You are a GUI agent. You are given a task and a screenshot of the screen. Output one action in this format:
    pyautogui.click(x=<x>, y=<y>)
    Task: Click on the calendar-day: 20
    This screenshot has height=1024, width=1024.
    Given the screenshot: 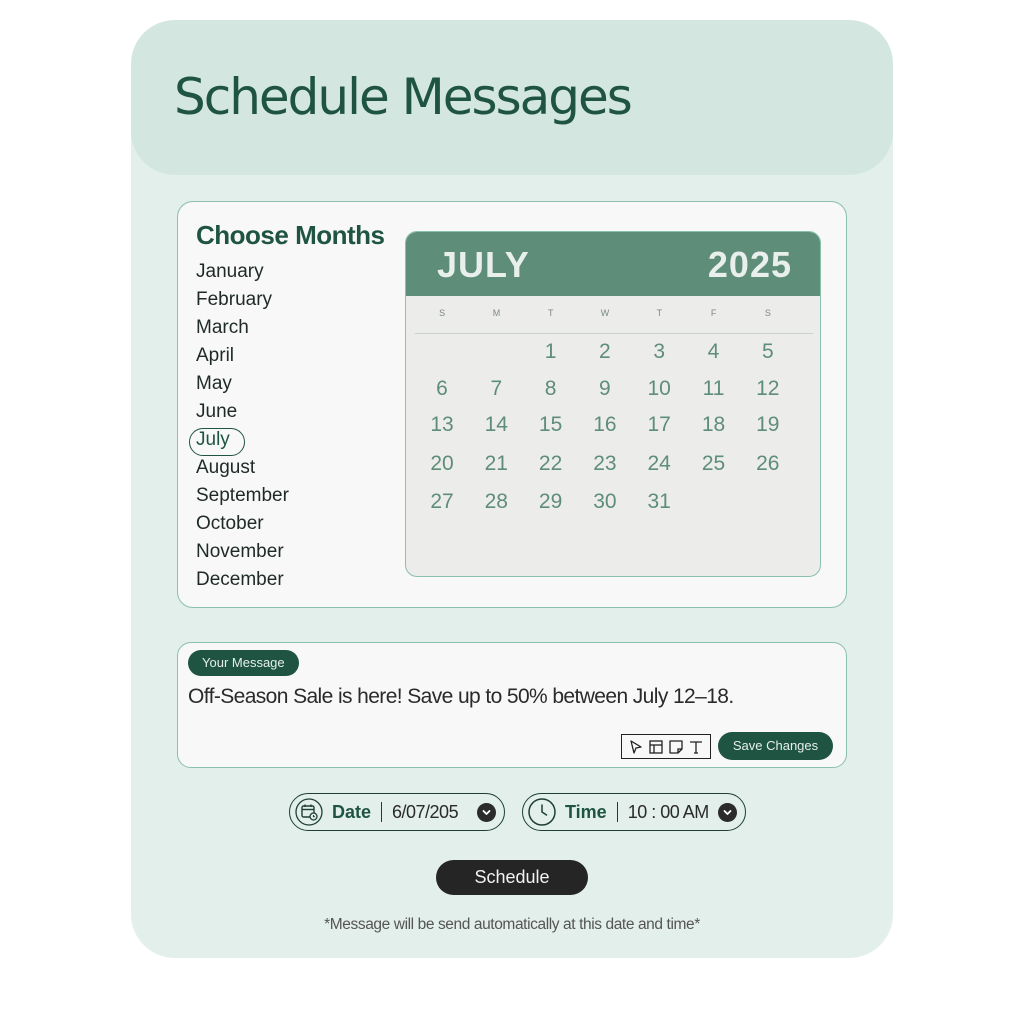 What is the action you would take?
    pyautogui.click(x=442, y=464)
    